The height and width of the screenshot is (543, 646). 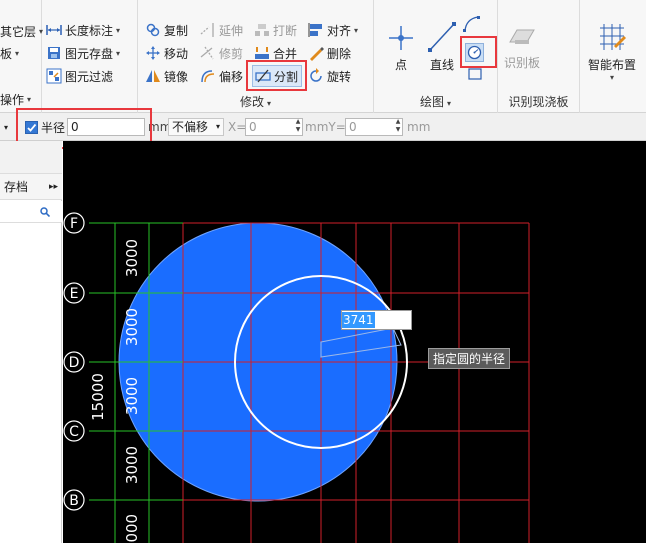 I want to click on modify-group-label: 修改 ▾, so click(x=255, y=102).